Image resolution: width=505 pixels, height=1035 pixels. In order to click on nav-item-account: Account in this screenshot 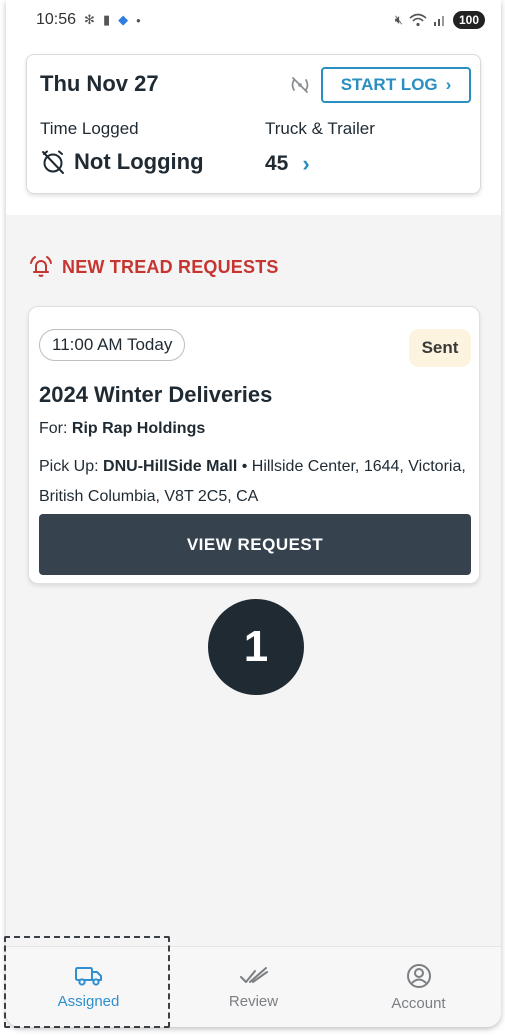, I will do `click(418, 987)`.